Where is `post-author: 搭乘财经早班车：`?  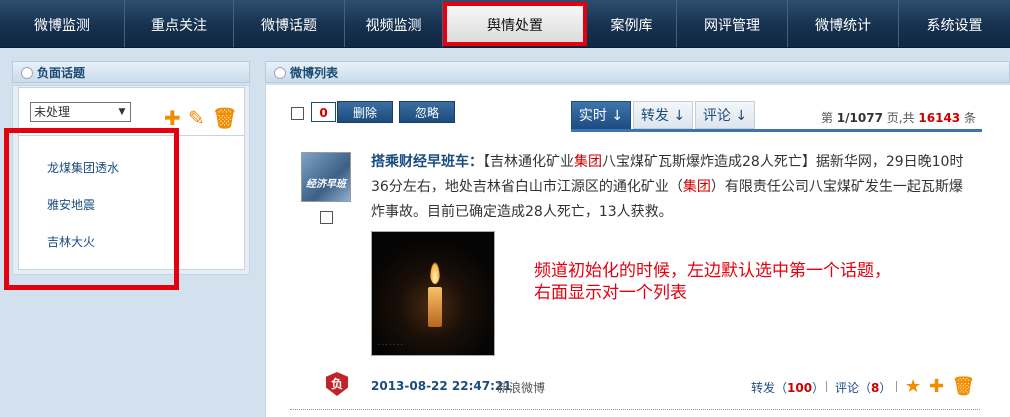
post-author: 搭乘财经早班车： is located at coordinates (427, 162).